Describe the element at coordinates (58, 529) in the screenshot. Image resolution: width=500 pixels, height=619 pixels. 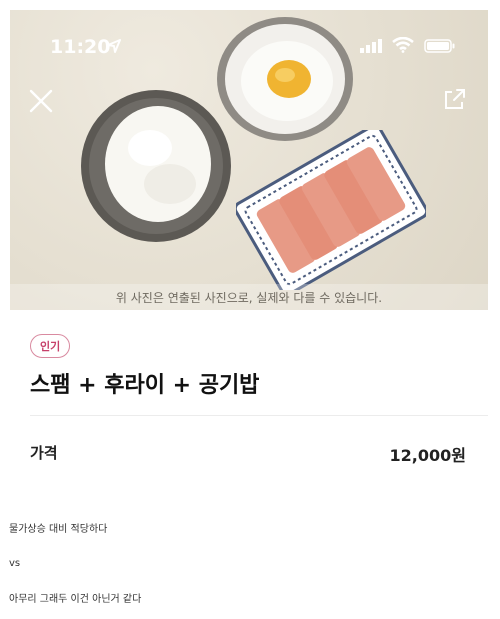
I see `comment-line: 물가상승 대비 적당하다` at that location.